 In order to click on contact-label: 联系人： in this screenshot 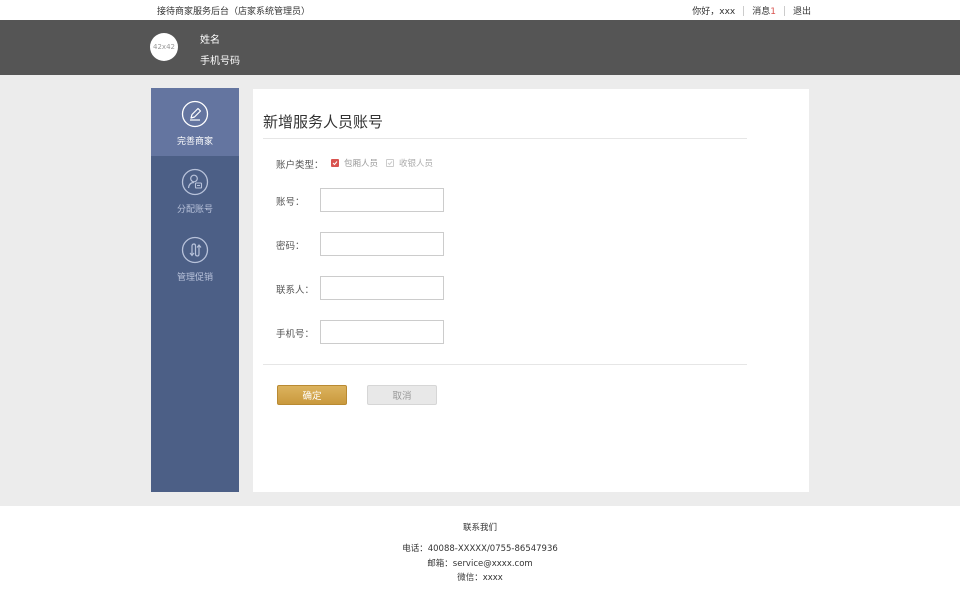, I will do `click(295, 290)`.